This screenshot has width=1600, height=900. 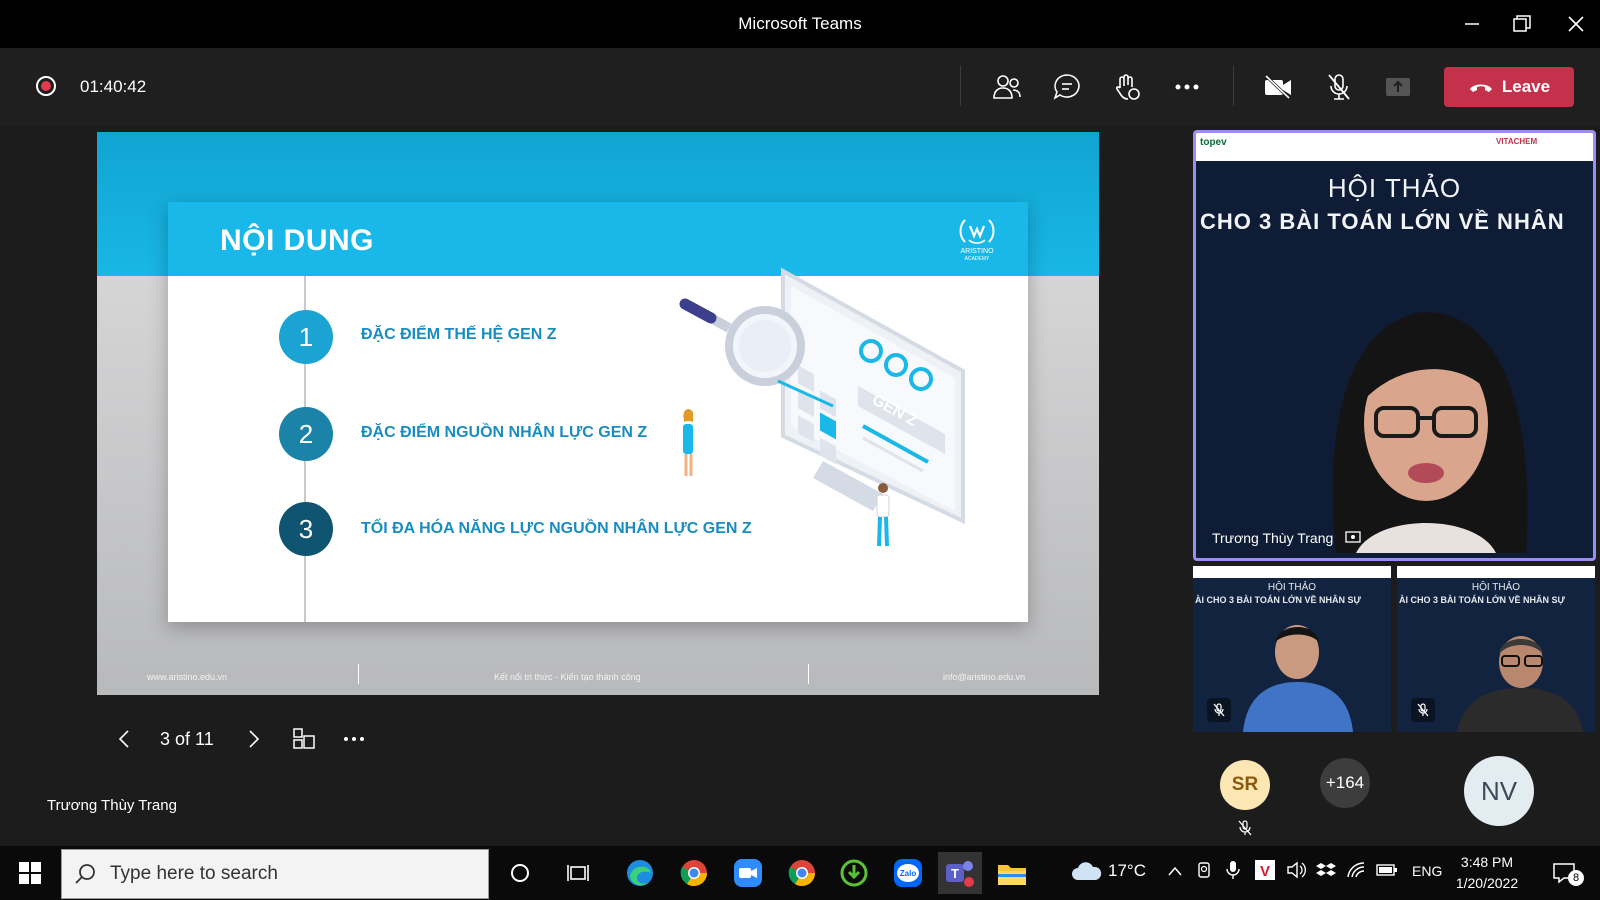 I want to click on folder-icon, so click(x=1012, y=875).